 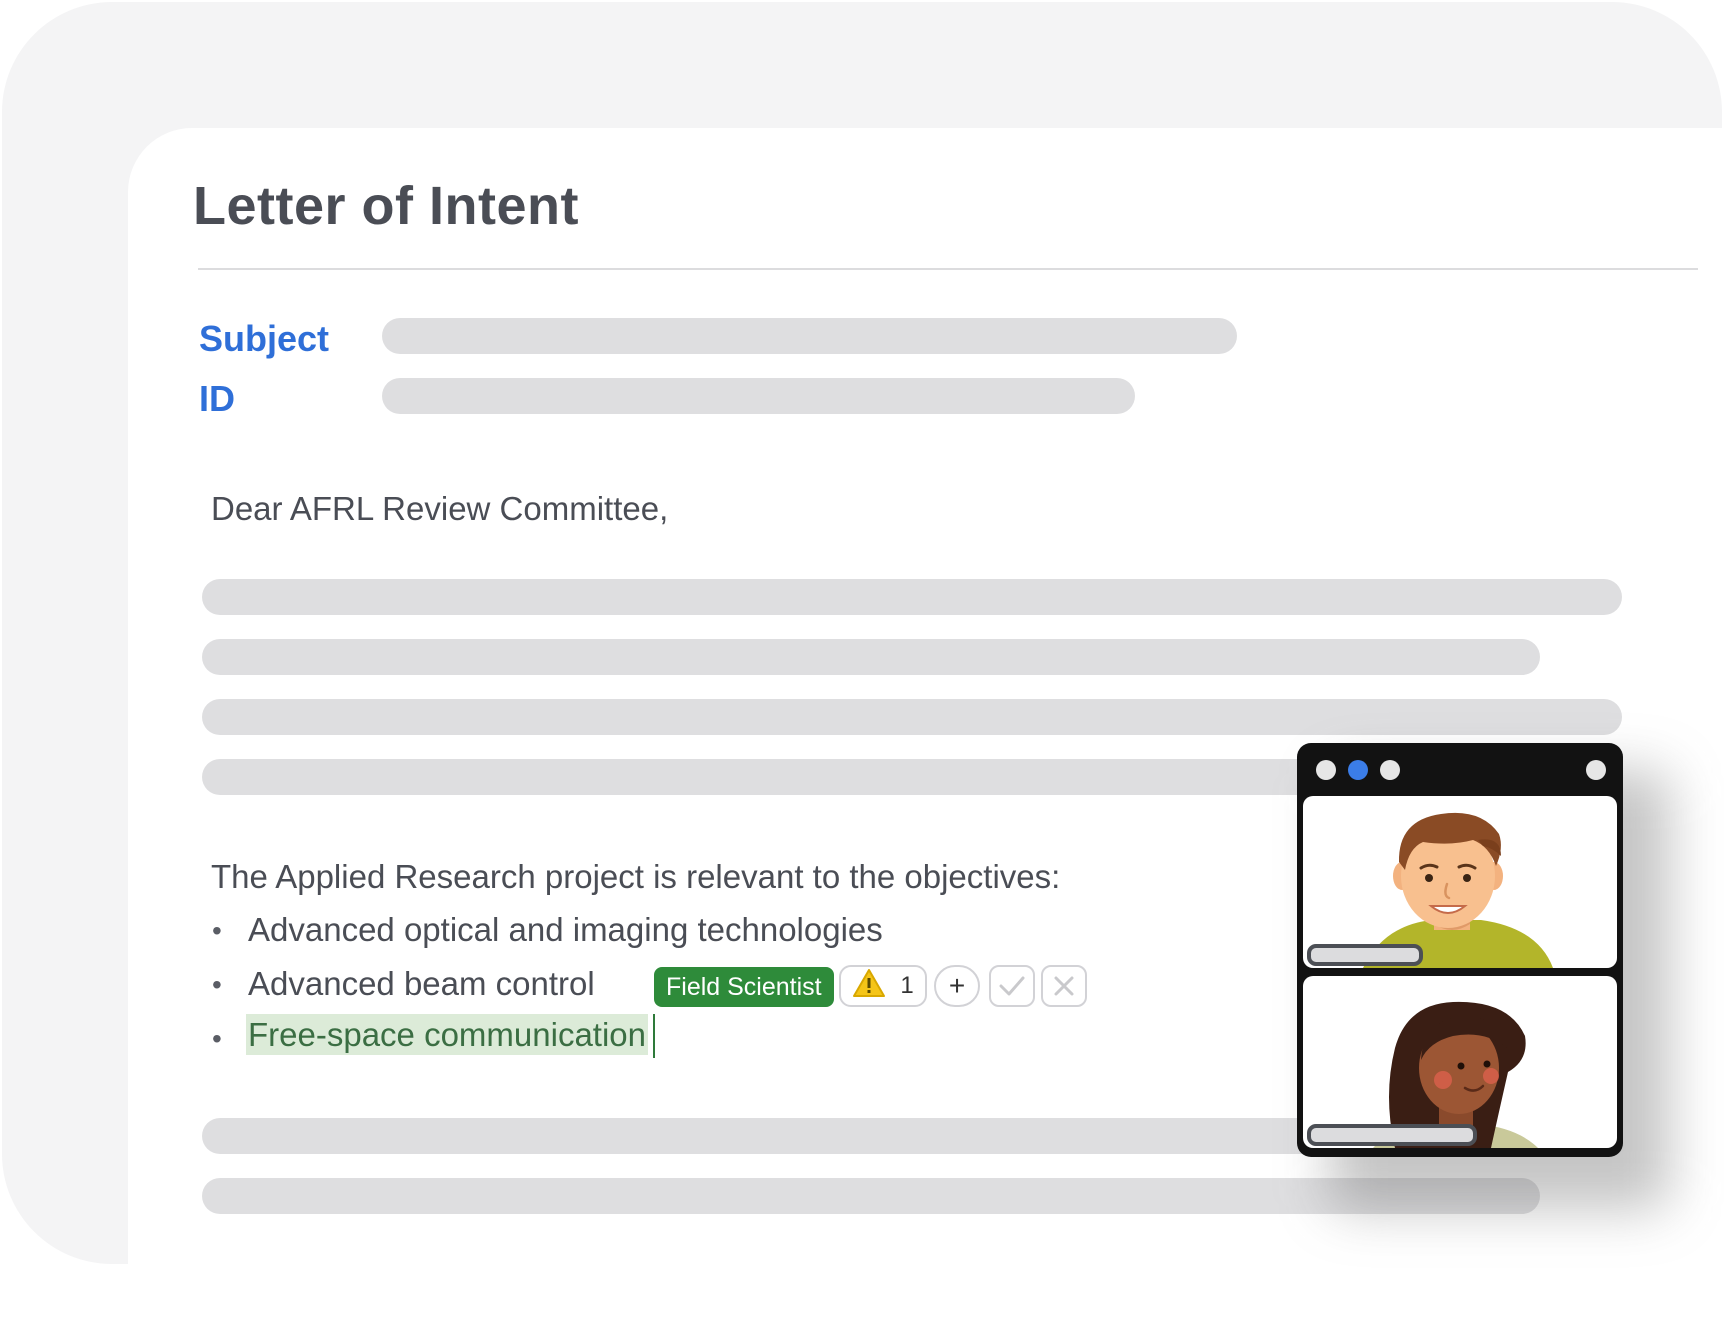 I want to click on author-tag: Field Scientist, so click(x=744, y=987).